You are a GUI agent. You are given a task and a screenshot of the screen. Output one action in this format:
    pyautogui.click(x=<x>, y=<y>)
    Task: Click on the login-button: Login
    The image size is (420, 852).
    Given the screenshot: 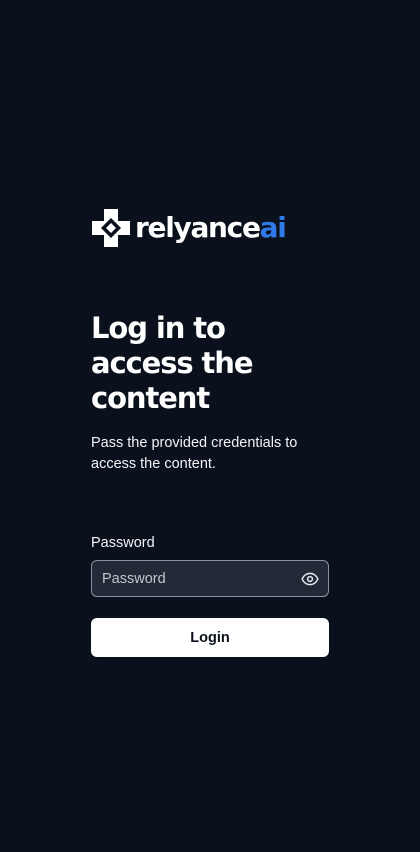 What is the action you would take?
    pyautogui.click(x=210, y=637)
    